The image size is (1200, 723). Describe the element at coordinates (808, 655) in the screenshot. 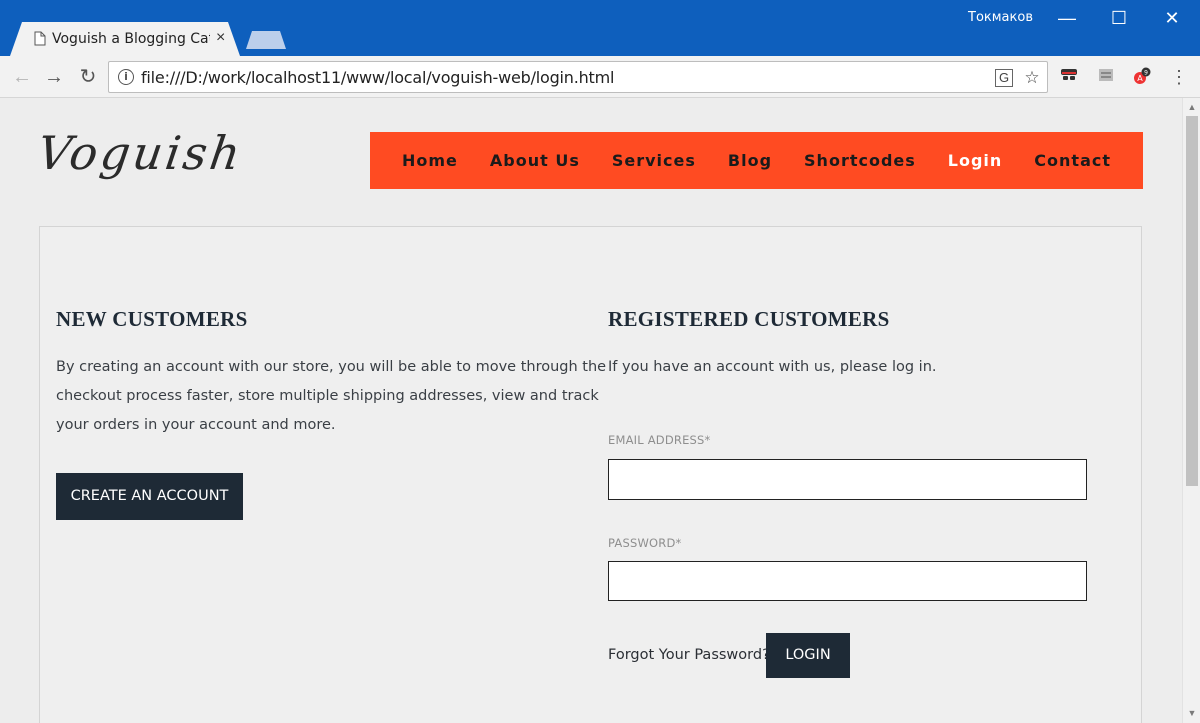

I see `login-button: LOGIN` at that location.